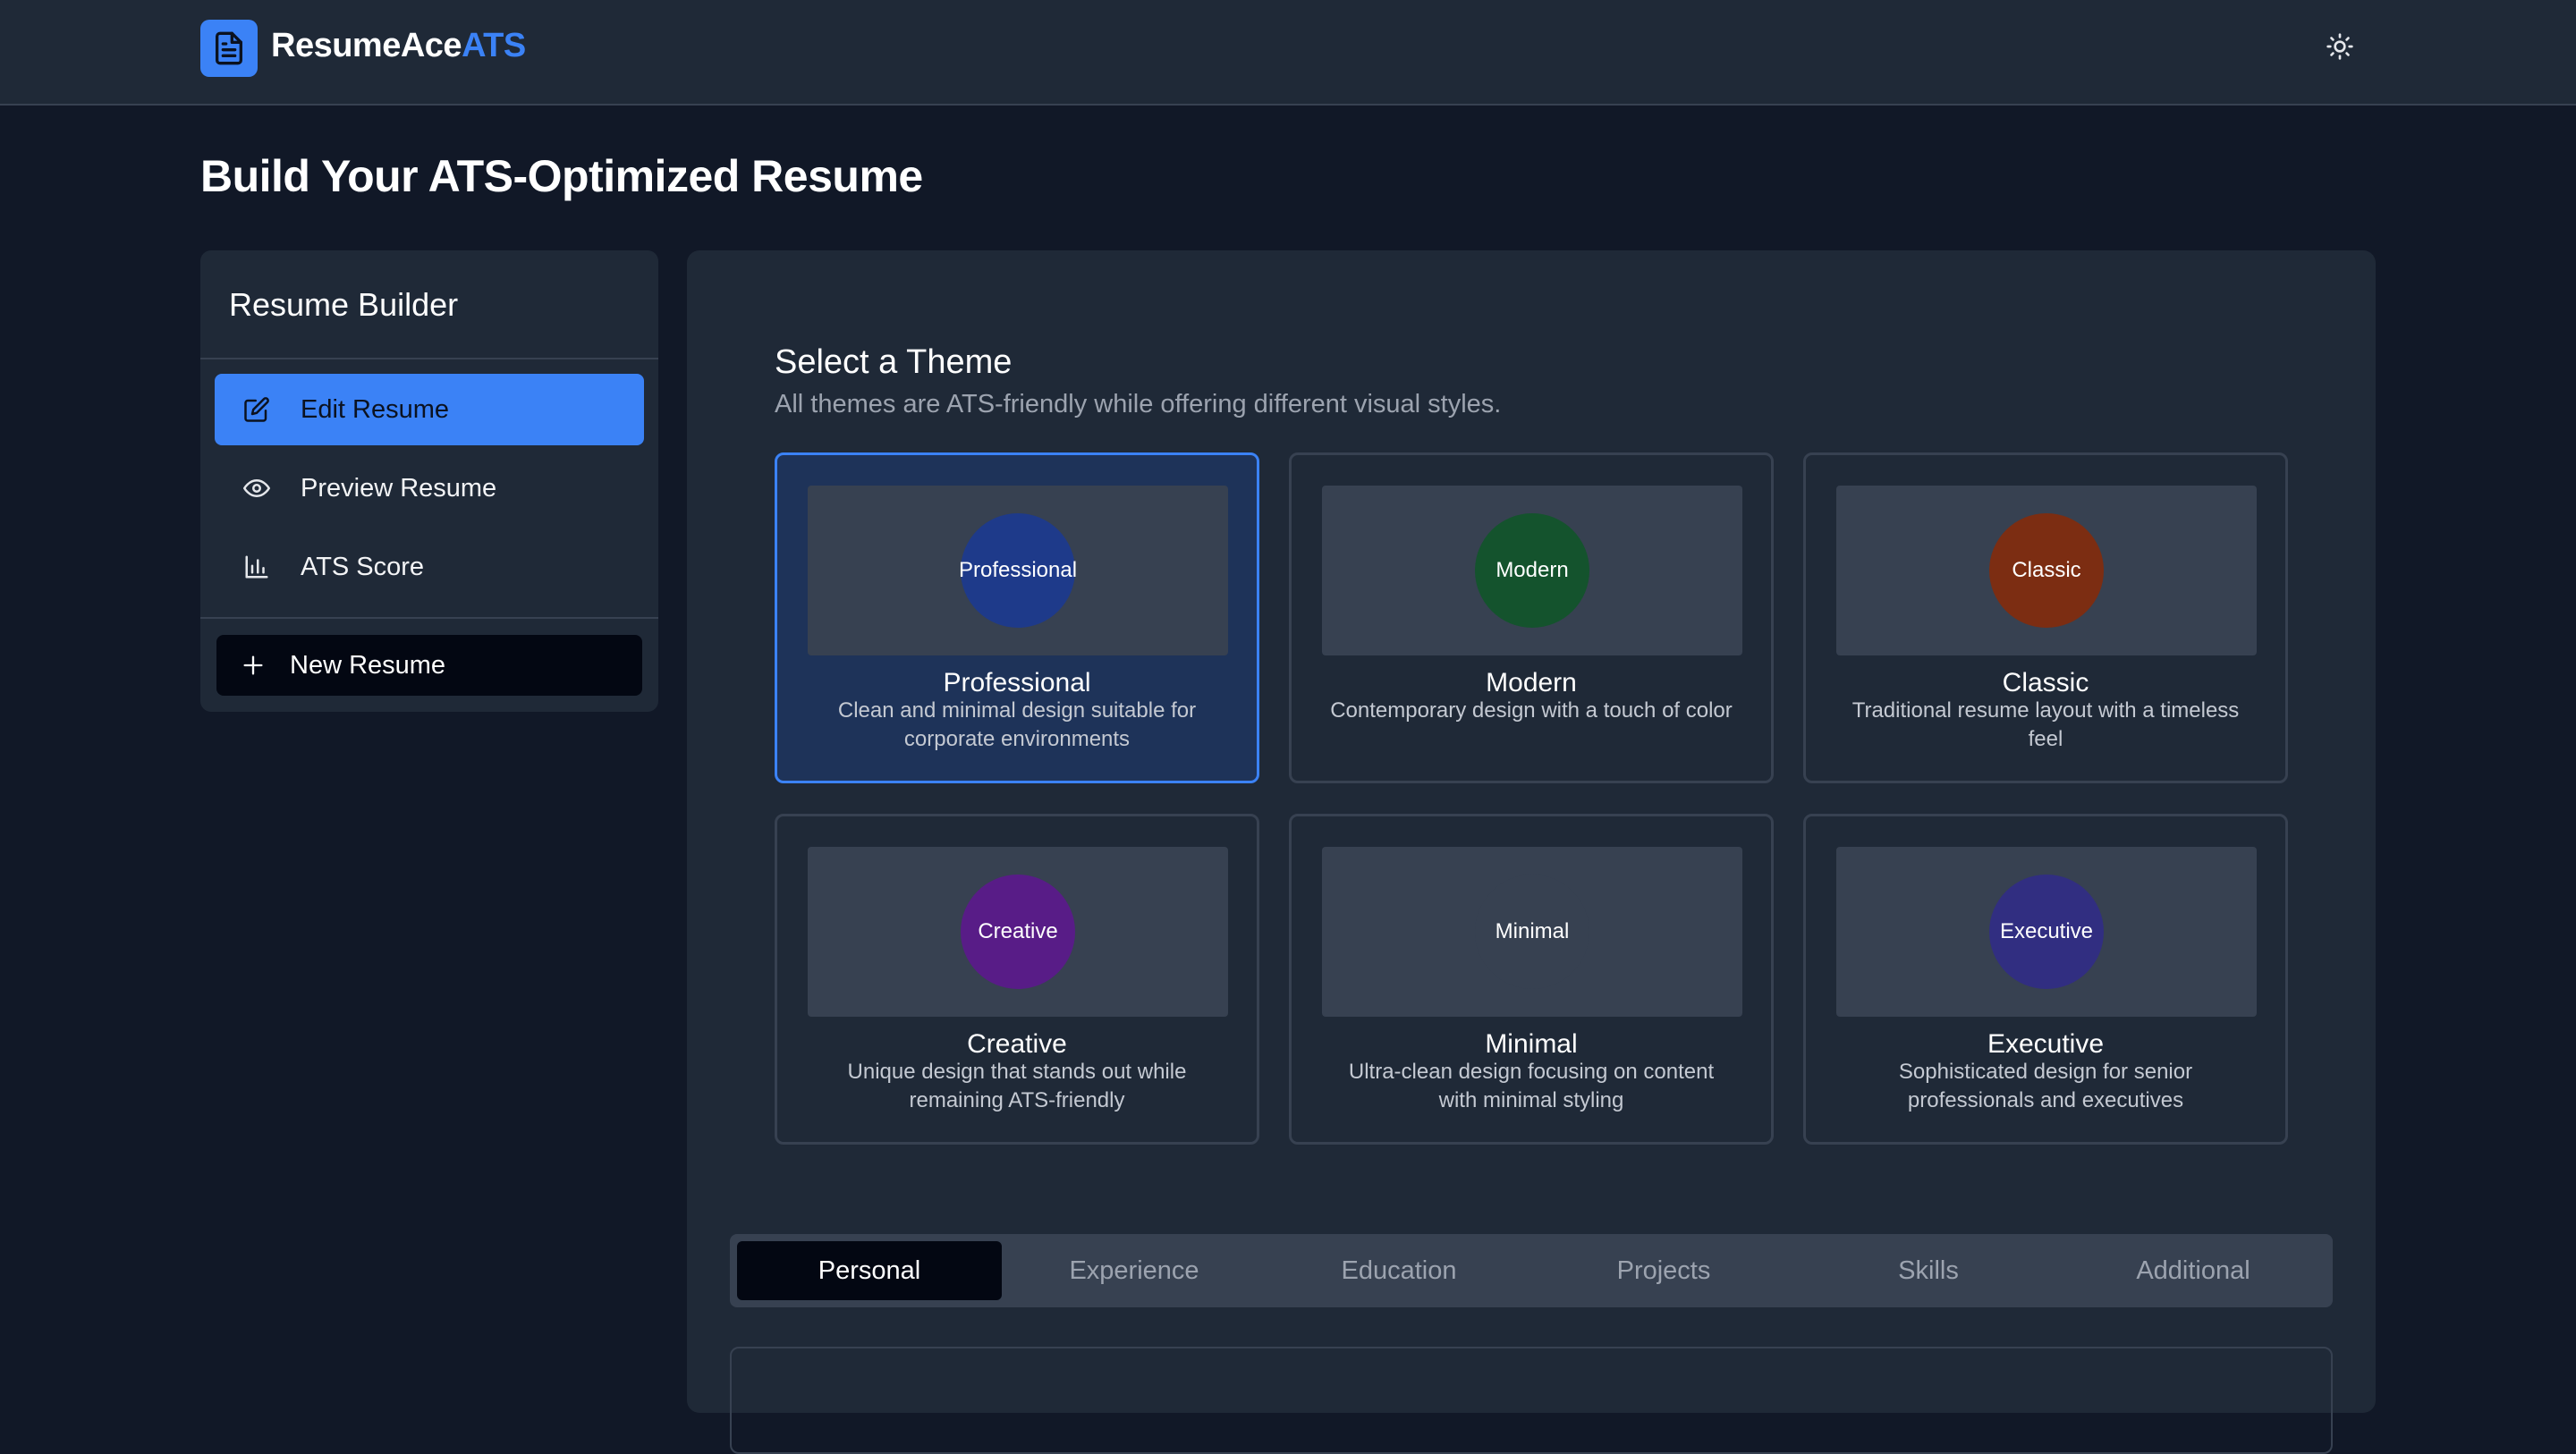  I want to click on theme-preview: Creative, so click(1018, 932).